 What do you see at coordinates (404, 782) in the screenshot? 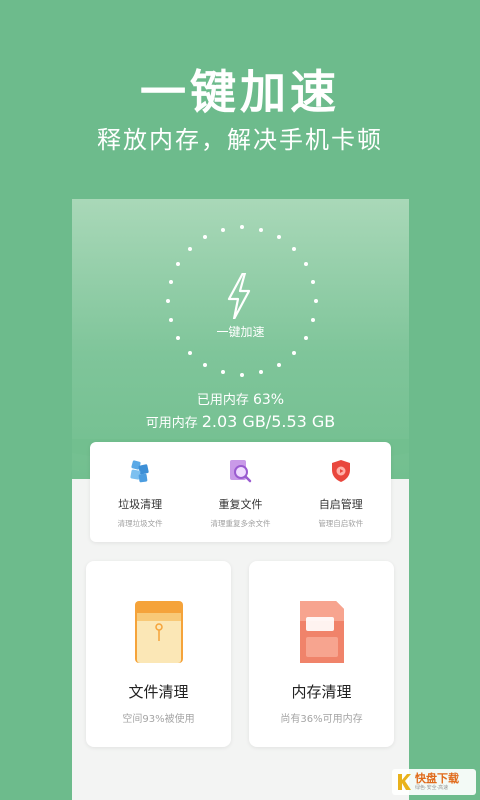
I see `watermark-k-icon` at bounding box center [404, 782].